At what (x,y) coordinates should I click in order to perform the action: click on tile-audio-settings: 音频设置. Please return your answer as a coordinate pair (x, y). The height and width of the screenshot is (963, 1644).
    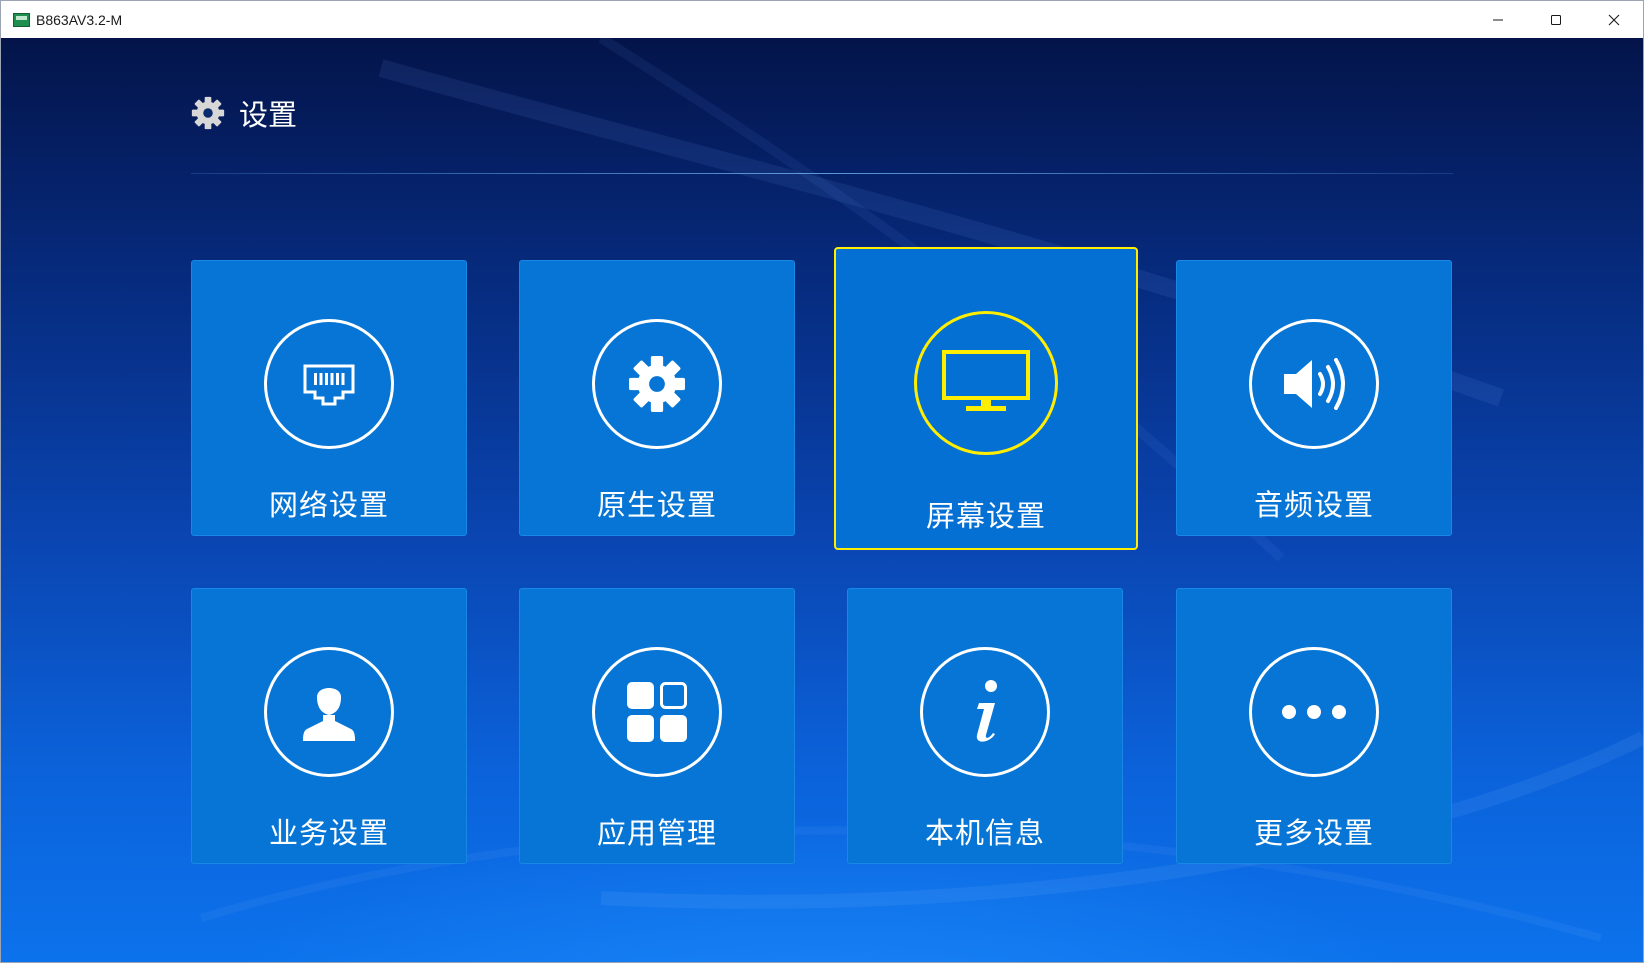
    Looking at the image, I should click on (1314, 398).